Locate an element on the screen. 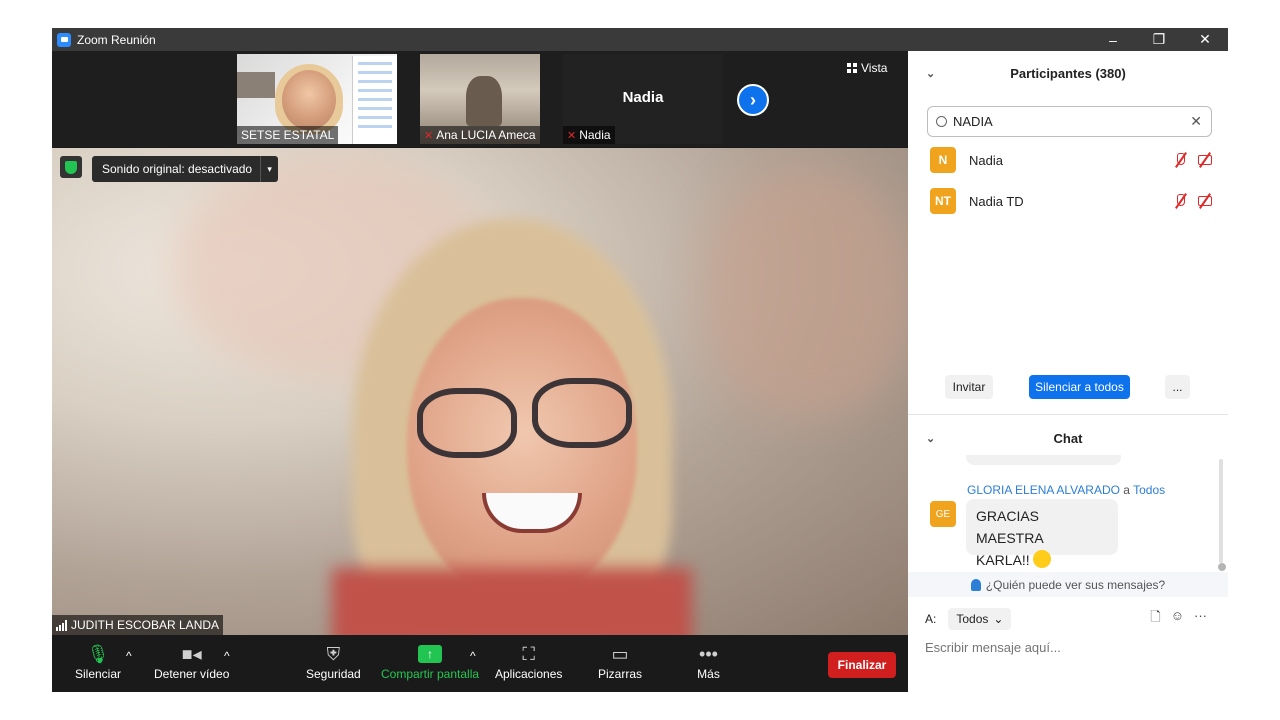  mute-button: 🎙 Silenciar is located at coordinates (98, 661).